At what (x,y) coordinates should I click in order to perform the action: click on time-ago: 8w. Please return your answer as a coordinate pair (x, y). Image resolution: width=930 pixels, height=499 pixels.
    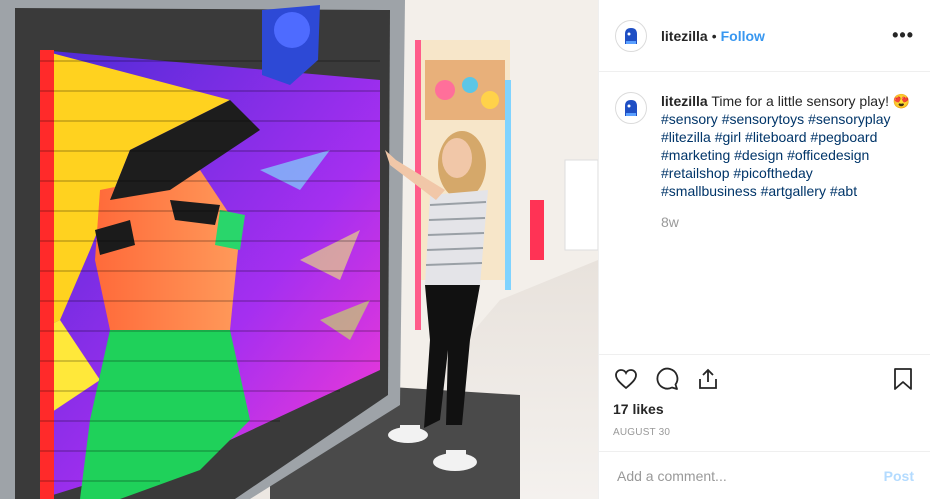
    Looking at the image, I should click on (786, 222).